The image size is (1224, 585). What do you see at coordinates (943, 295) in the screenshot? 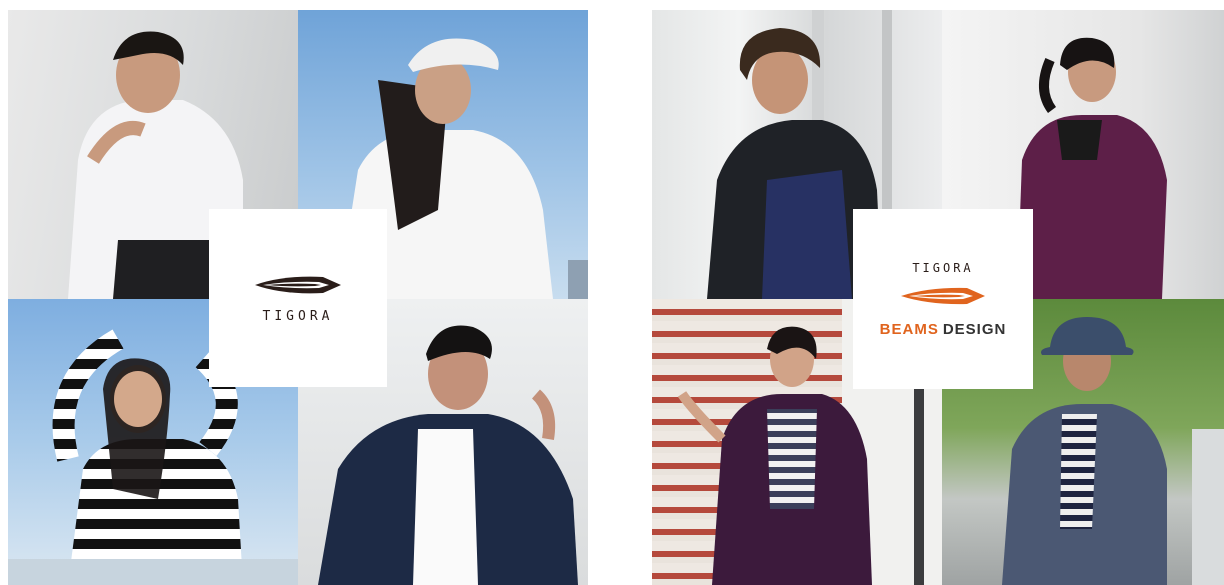
I see `tigora-swoosh-orange-icon` at bounding box center [943, 295].